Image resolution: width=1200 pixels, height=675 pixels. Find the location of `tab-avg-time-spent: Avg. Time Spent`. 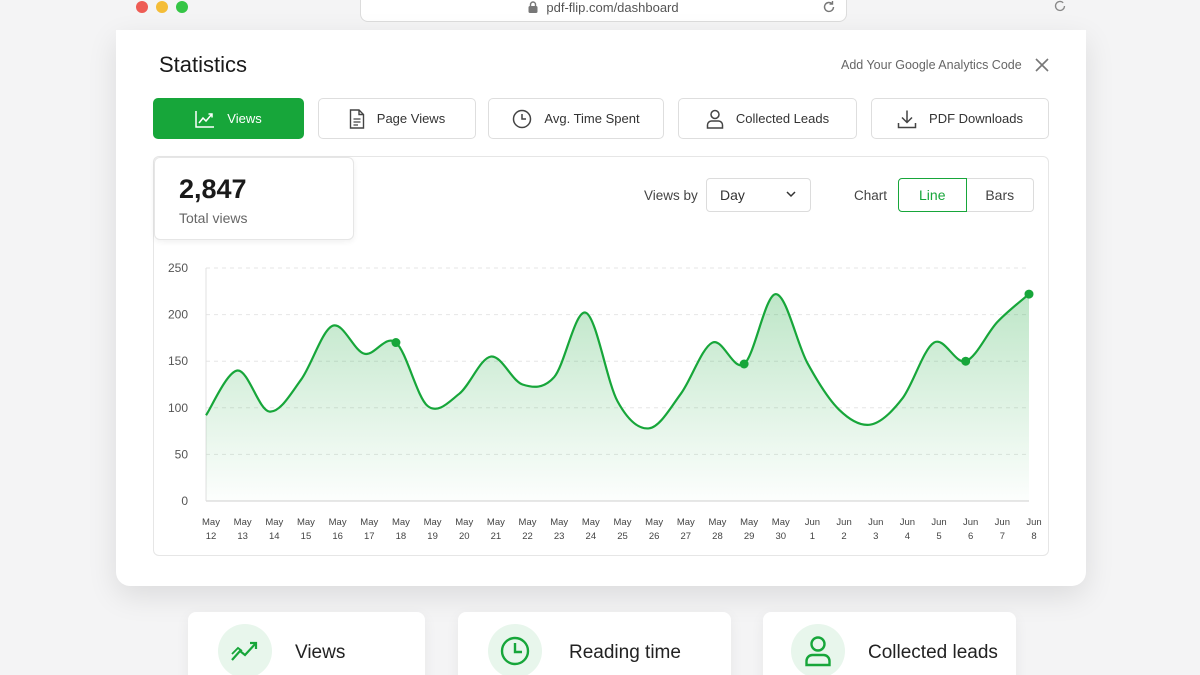

tab-avg-time-spent: Avg. Time Spent is located at coordinates (576, 118).